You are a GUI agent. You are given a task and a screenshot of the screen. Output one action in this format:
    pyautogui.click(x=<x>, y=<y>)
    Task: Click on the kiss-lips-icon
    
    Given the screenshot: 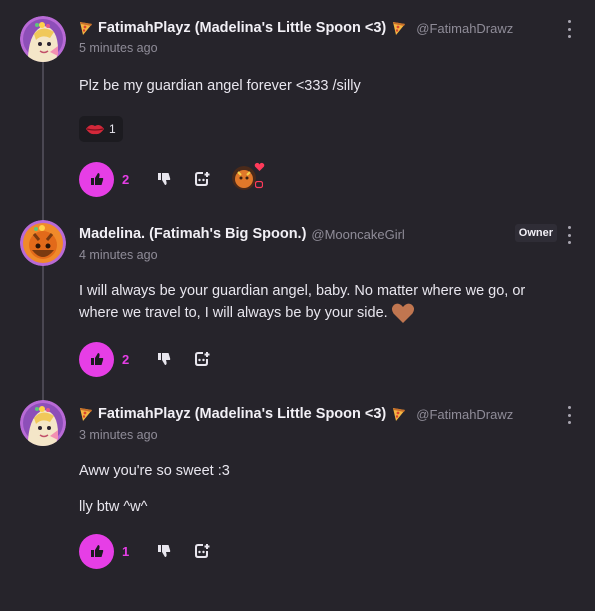 What is the action you would take?
    pyautogui.click(x=95, y=130)
    